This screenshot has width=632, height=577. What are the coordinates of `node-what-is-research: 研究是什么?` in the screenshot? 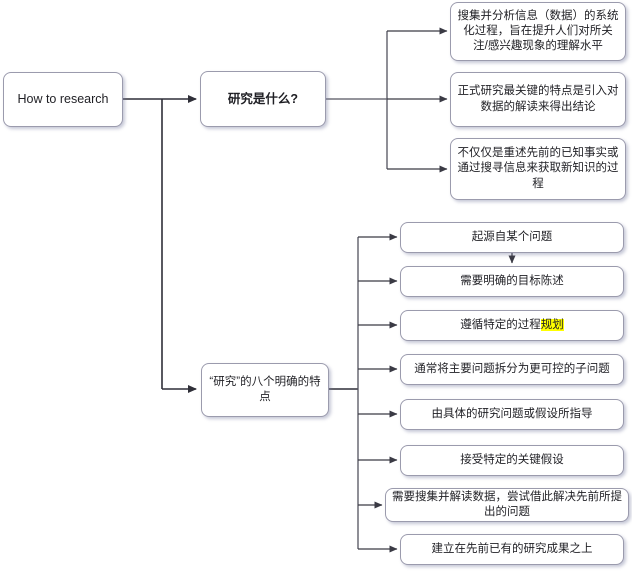 It's located at (263, 99).